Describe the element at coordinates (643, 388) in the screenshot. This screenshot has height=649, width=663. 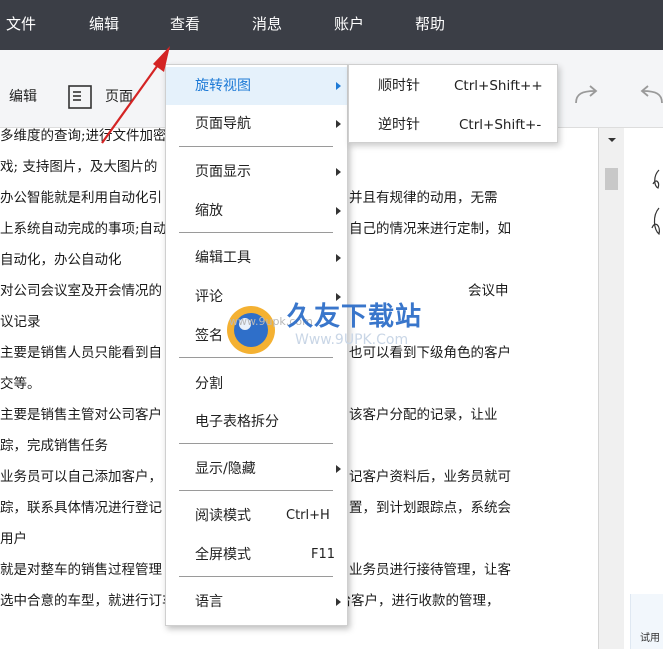
I see `right-preview-pane` at that location.